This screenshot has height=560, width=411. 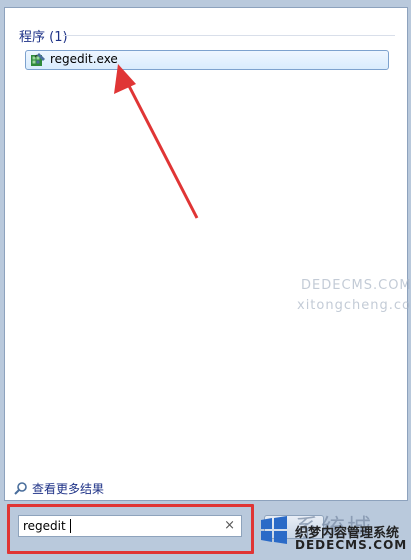 What do you see at coordinates (38, 59) in the screenshot?
I see `regedit-icon` at bounding box center [38, 59].